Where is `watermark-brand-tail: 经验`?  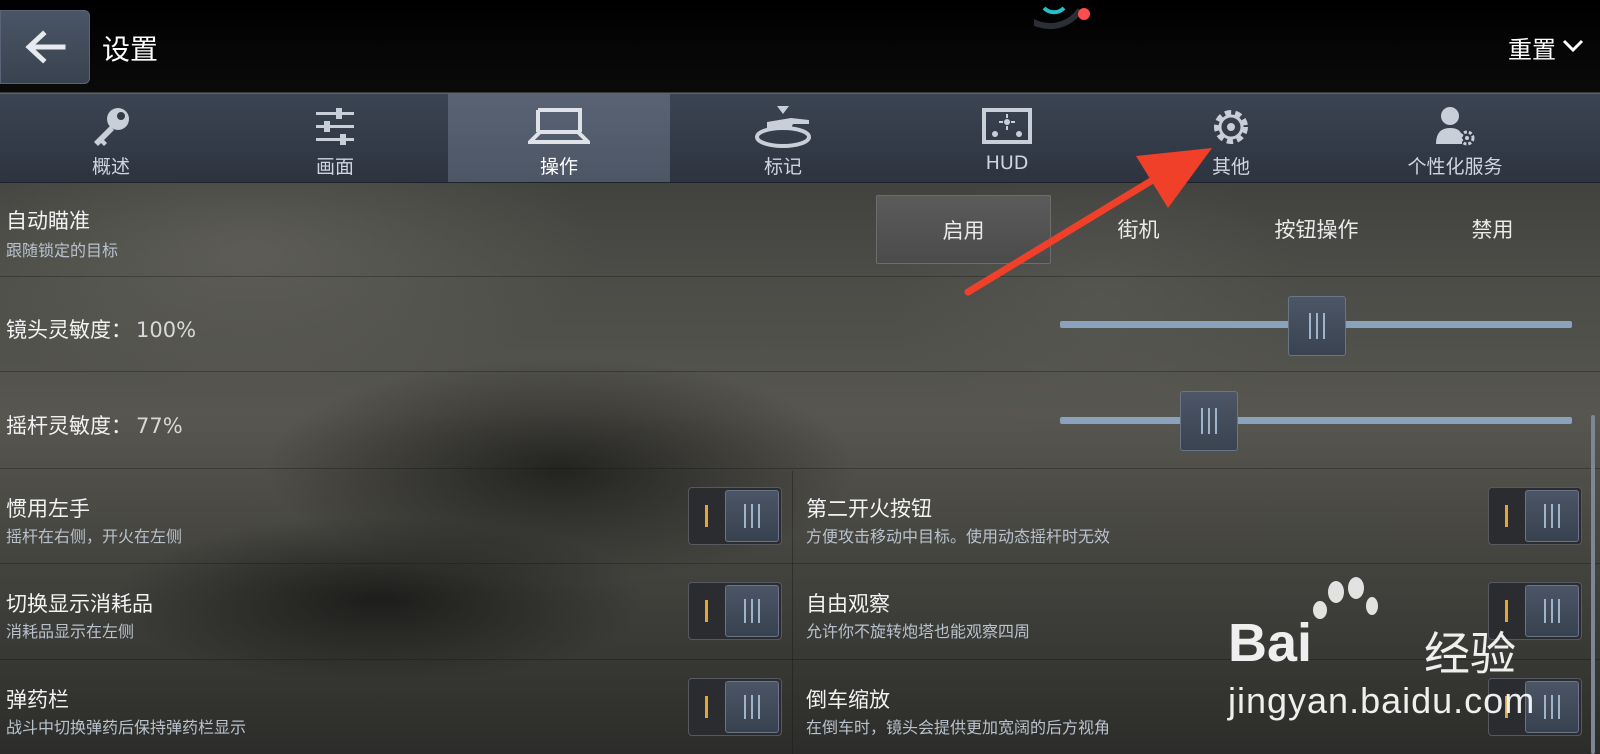 watermark-brand-tail: 经验 is located at coordinates (1470, 654).